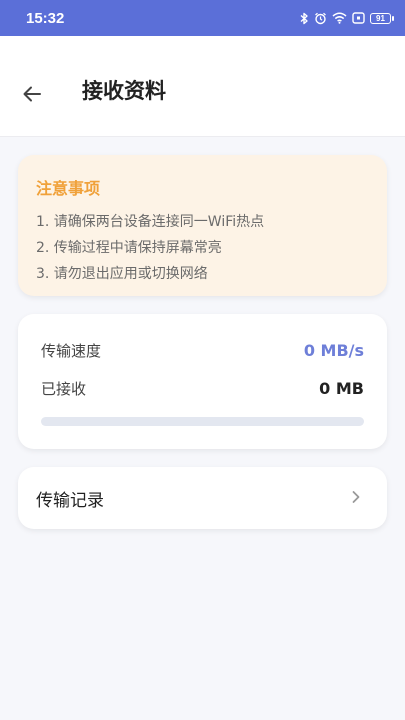  I want to click on status-time: 15:32, so click(45, 18).